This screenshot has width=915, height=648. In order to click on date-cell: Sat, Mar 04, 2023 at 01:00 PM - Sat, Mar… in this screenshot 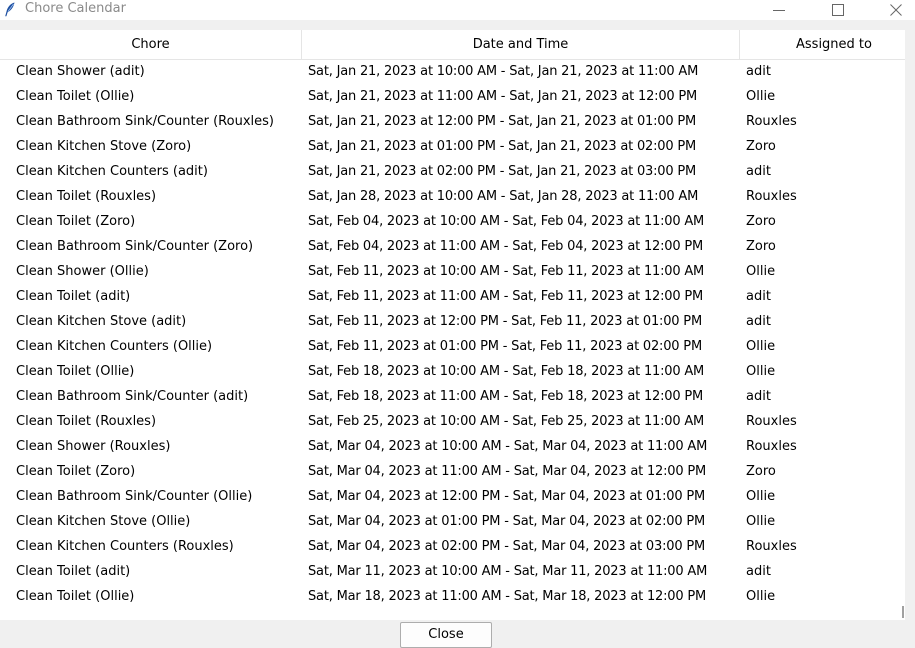, I will do `click(506, 521)`.